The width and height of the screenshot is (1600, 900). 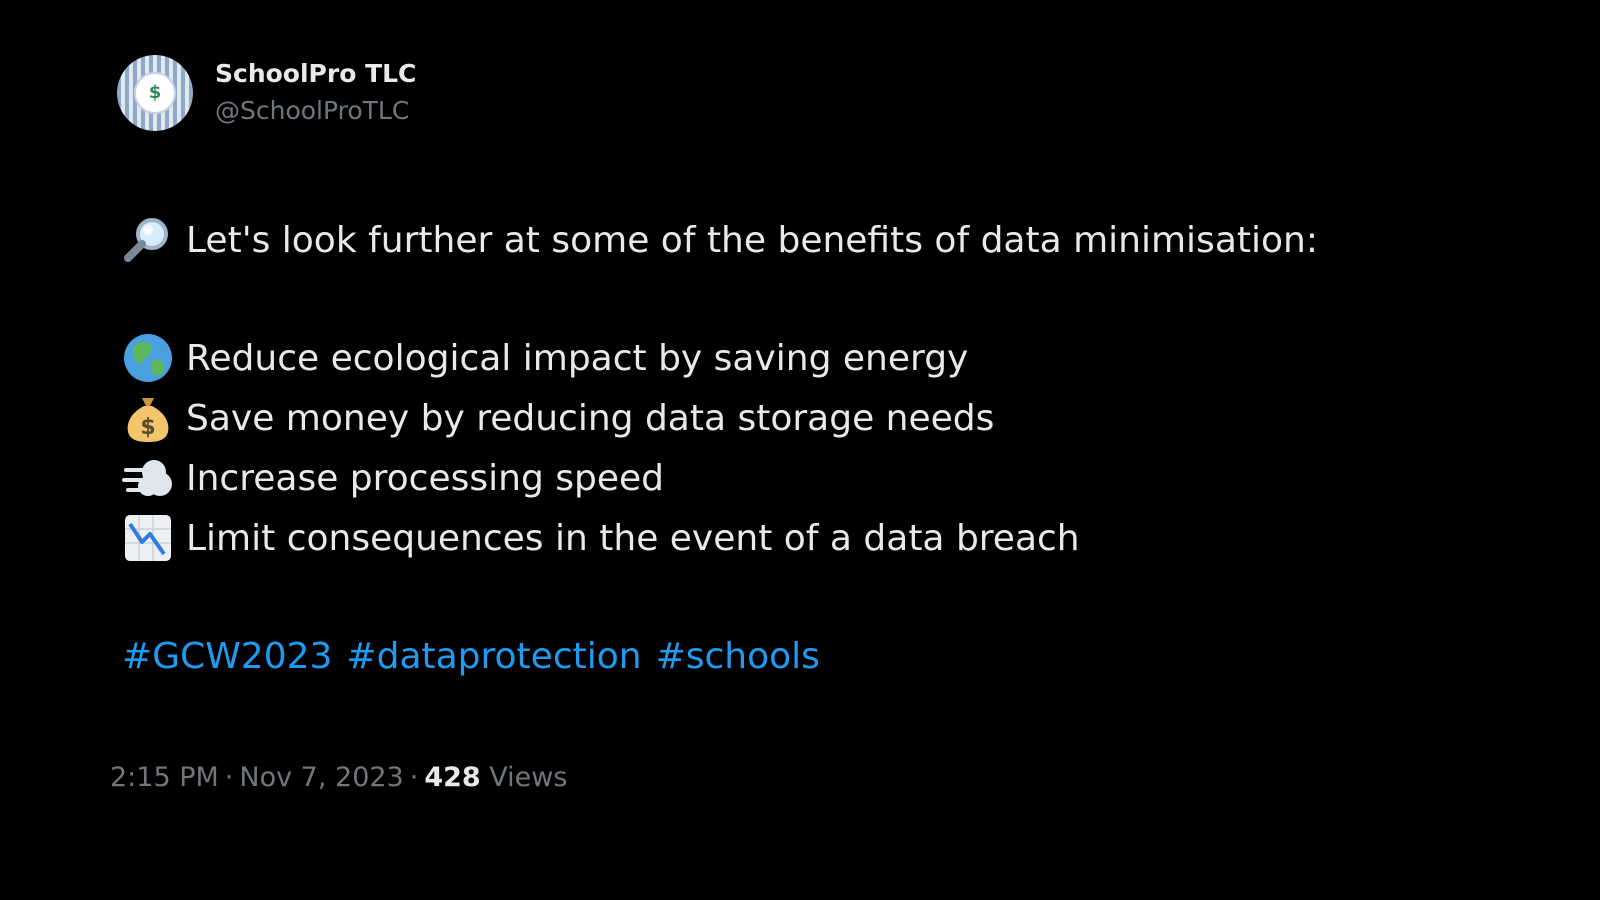 I want to click on author-names: SchoolPro TLC @SchoolProTLC, so click(x=315, y=93).